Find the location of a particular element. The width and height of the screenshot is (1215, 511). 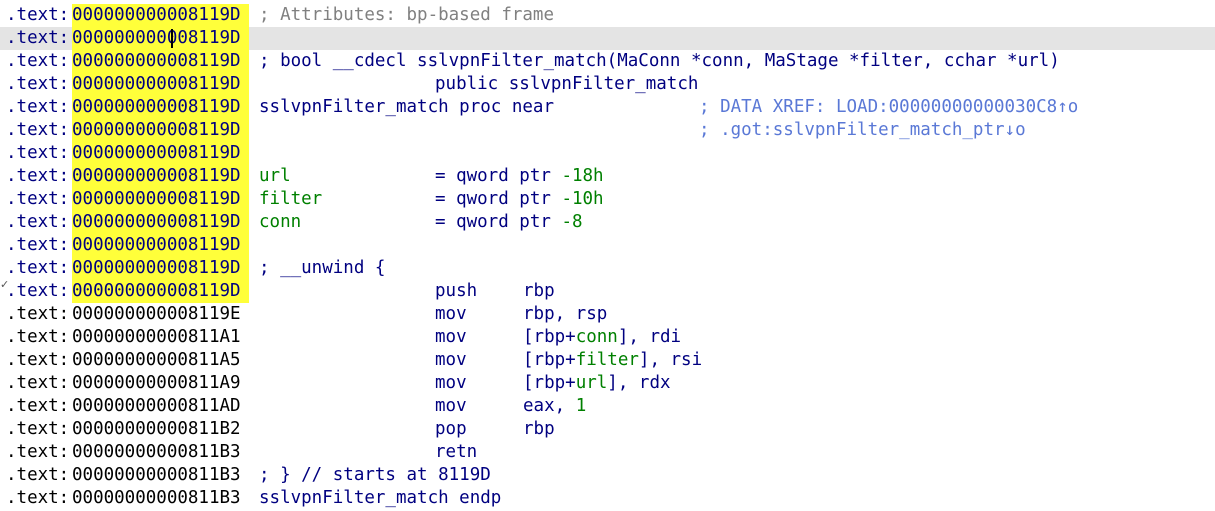

code-token: ], rdi is located at coordinates (649, 337).